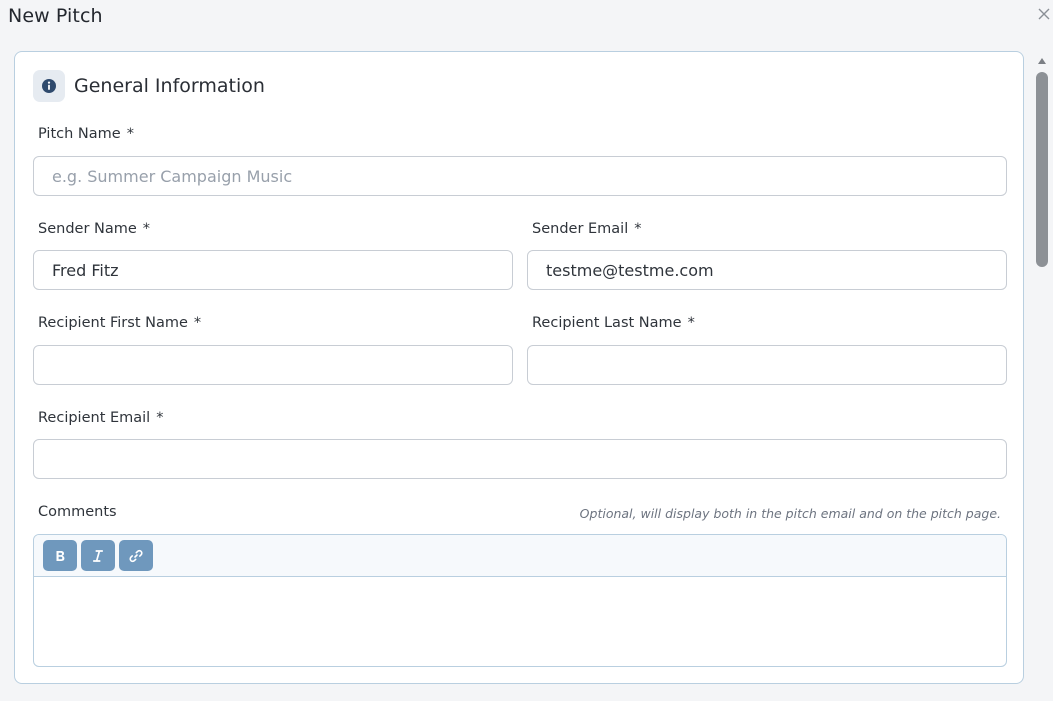  I want to click on info-icon-badge, so click(49, 86).